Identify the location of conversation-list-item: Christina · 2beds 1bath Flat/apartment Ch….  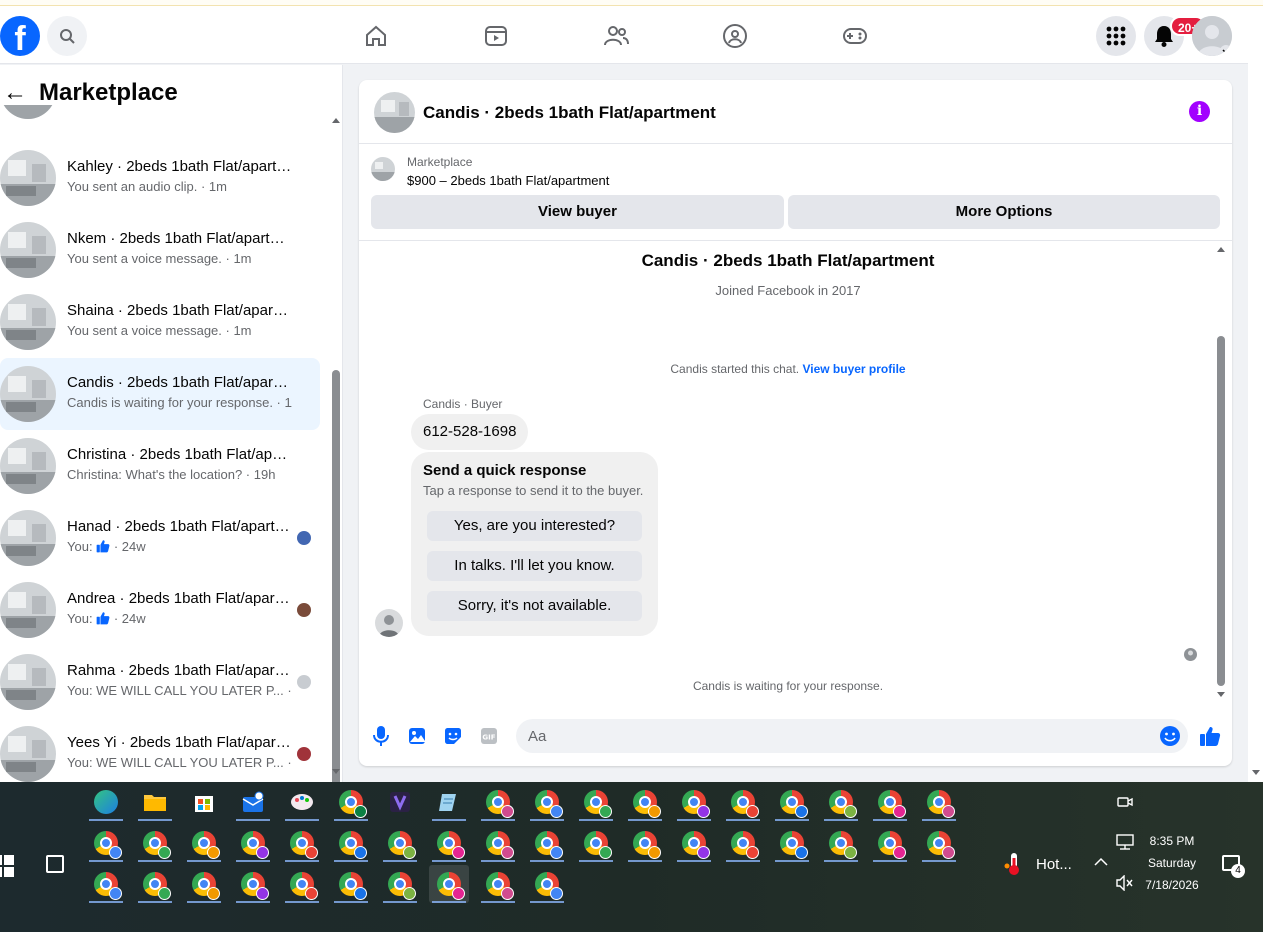
(160, 466).